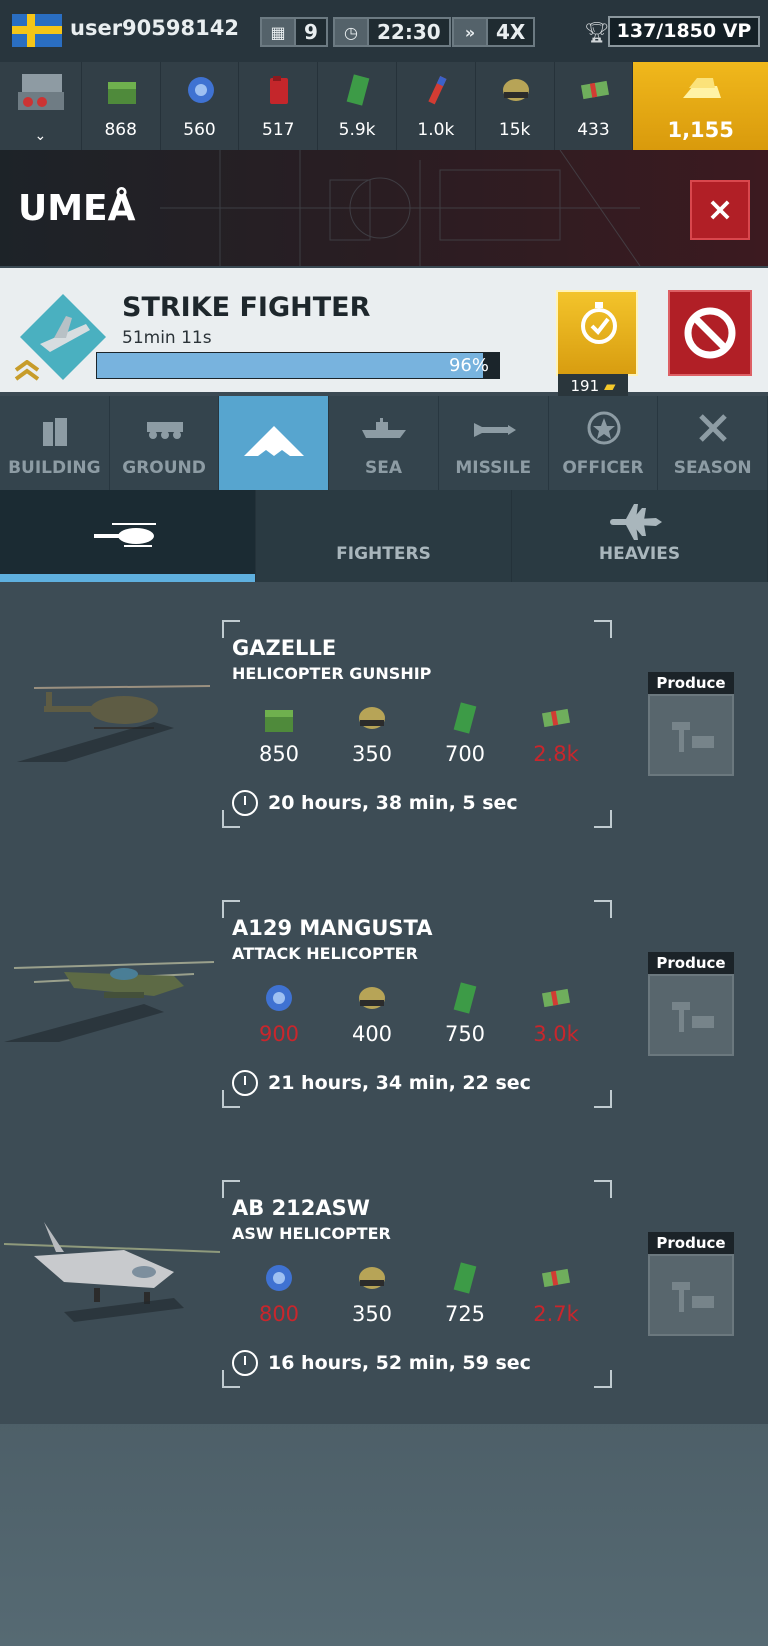 This screenshot has width=768, height=1646. What do you see at coordinates (125, 535) in the screenshot?
I see `helicopter-icon` at bounding box center [125, 535].